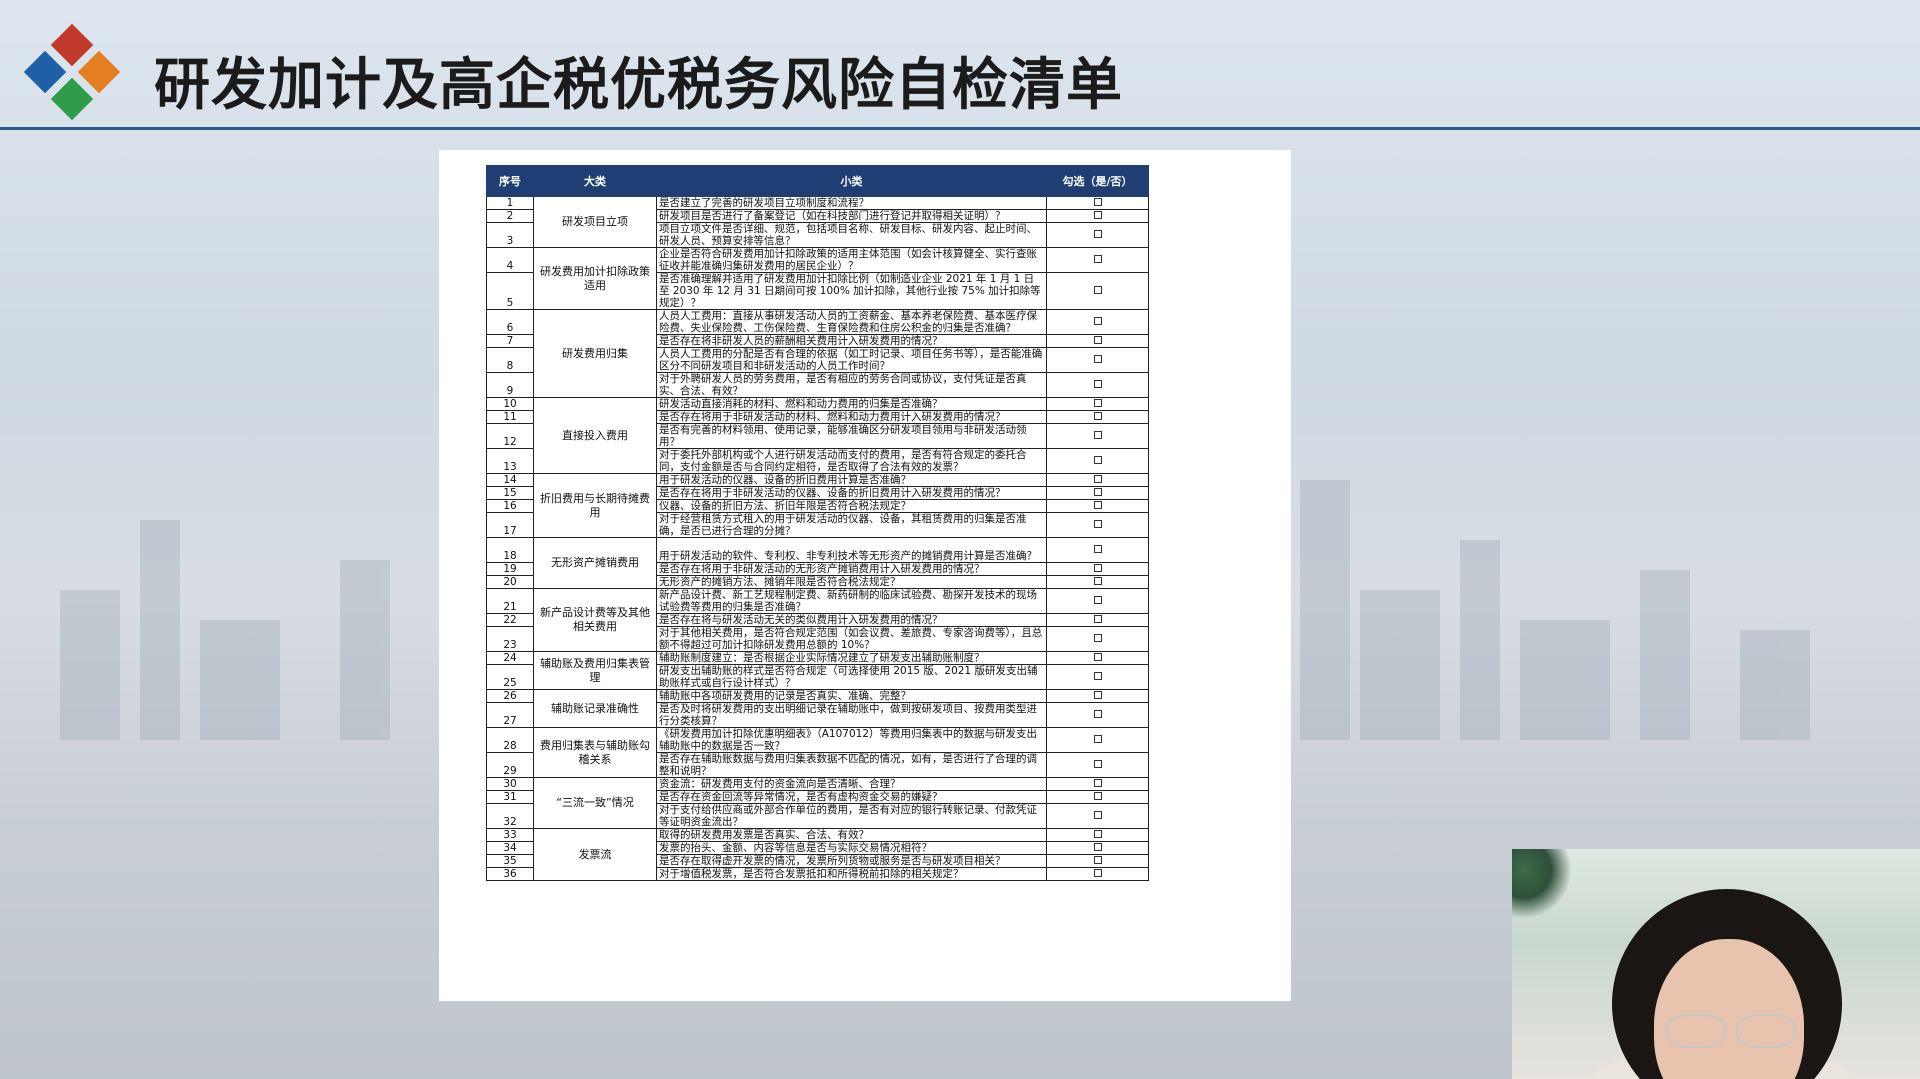  I want to click on table-row: 30 “三流一致”情况 资金流：研发费用支付的资金流向是否清晰、合理？, so click(817, 803).